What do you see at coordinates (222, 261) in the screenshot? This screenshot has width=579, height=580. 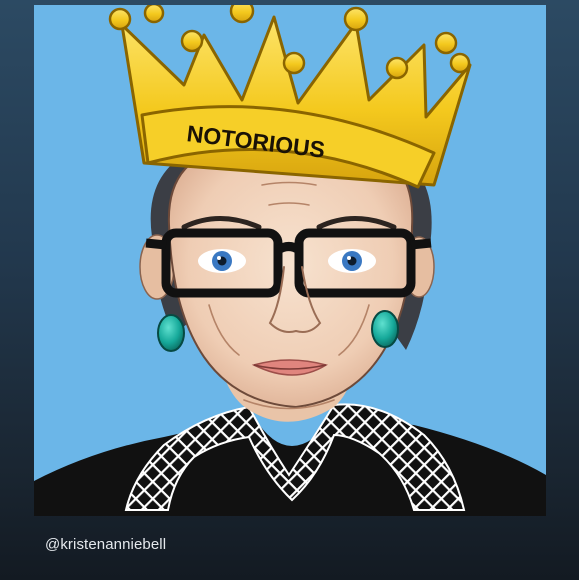 I see `left-eye` at bounding box center [222, 261].